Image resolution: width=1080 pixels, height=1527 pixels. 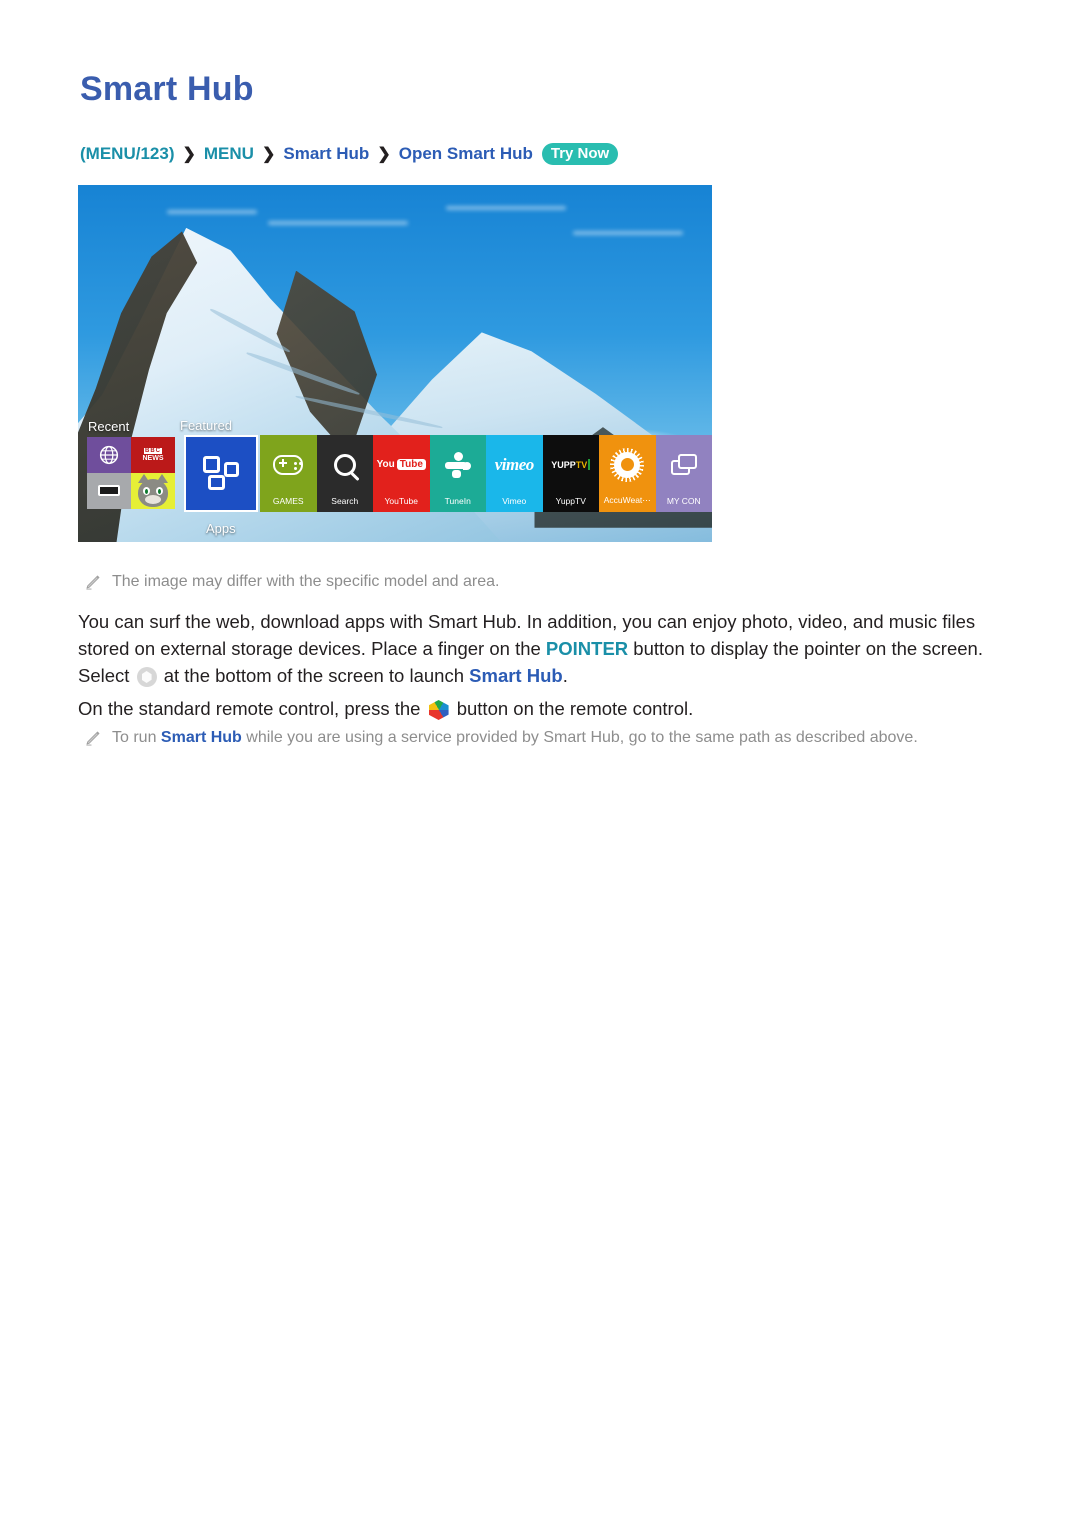 I want to click on app-tile-label: Vimeo, so click(x=514, y=500).